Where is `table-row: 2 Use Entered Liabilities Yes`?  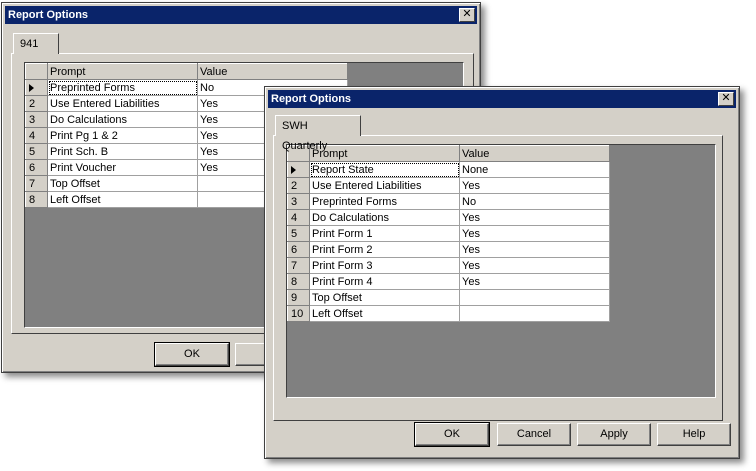 table-row: 2 Use Entered Liabilities Yes is located at coordinates (448, 185).